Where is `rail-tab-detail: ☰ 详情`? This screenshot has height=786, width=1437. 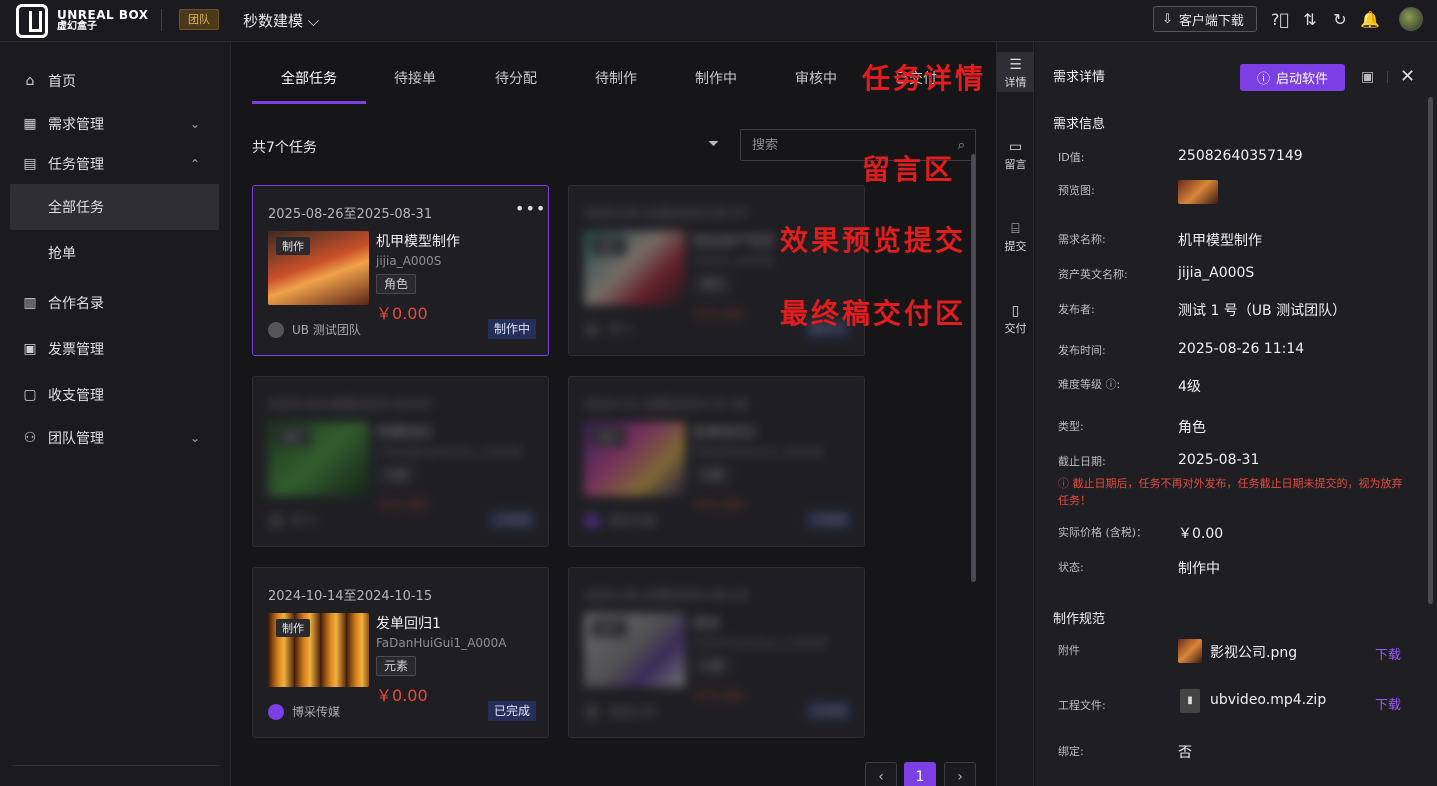 rail-tab-detail: ☰ 详情 is located at coordinates (1015, 72).